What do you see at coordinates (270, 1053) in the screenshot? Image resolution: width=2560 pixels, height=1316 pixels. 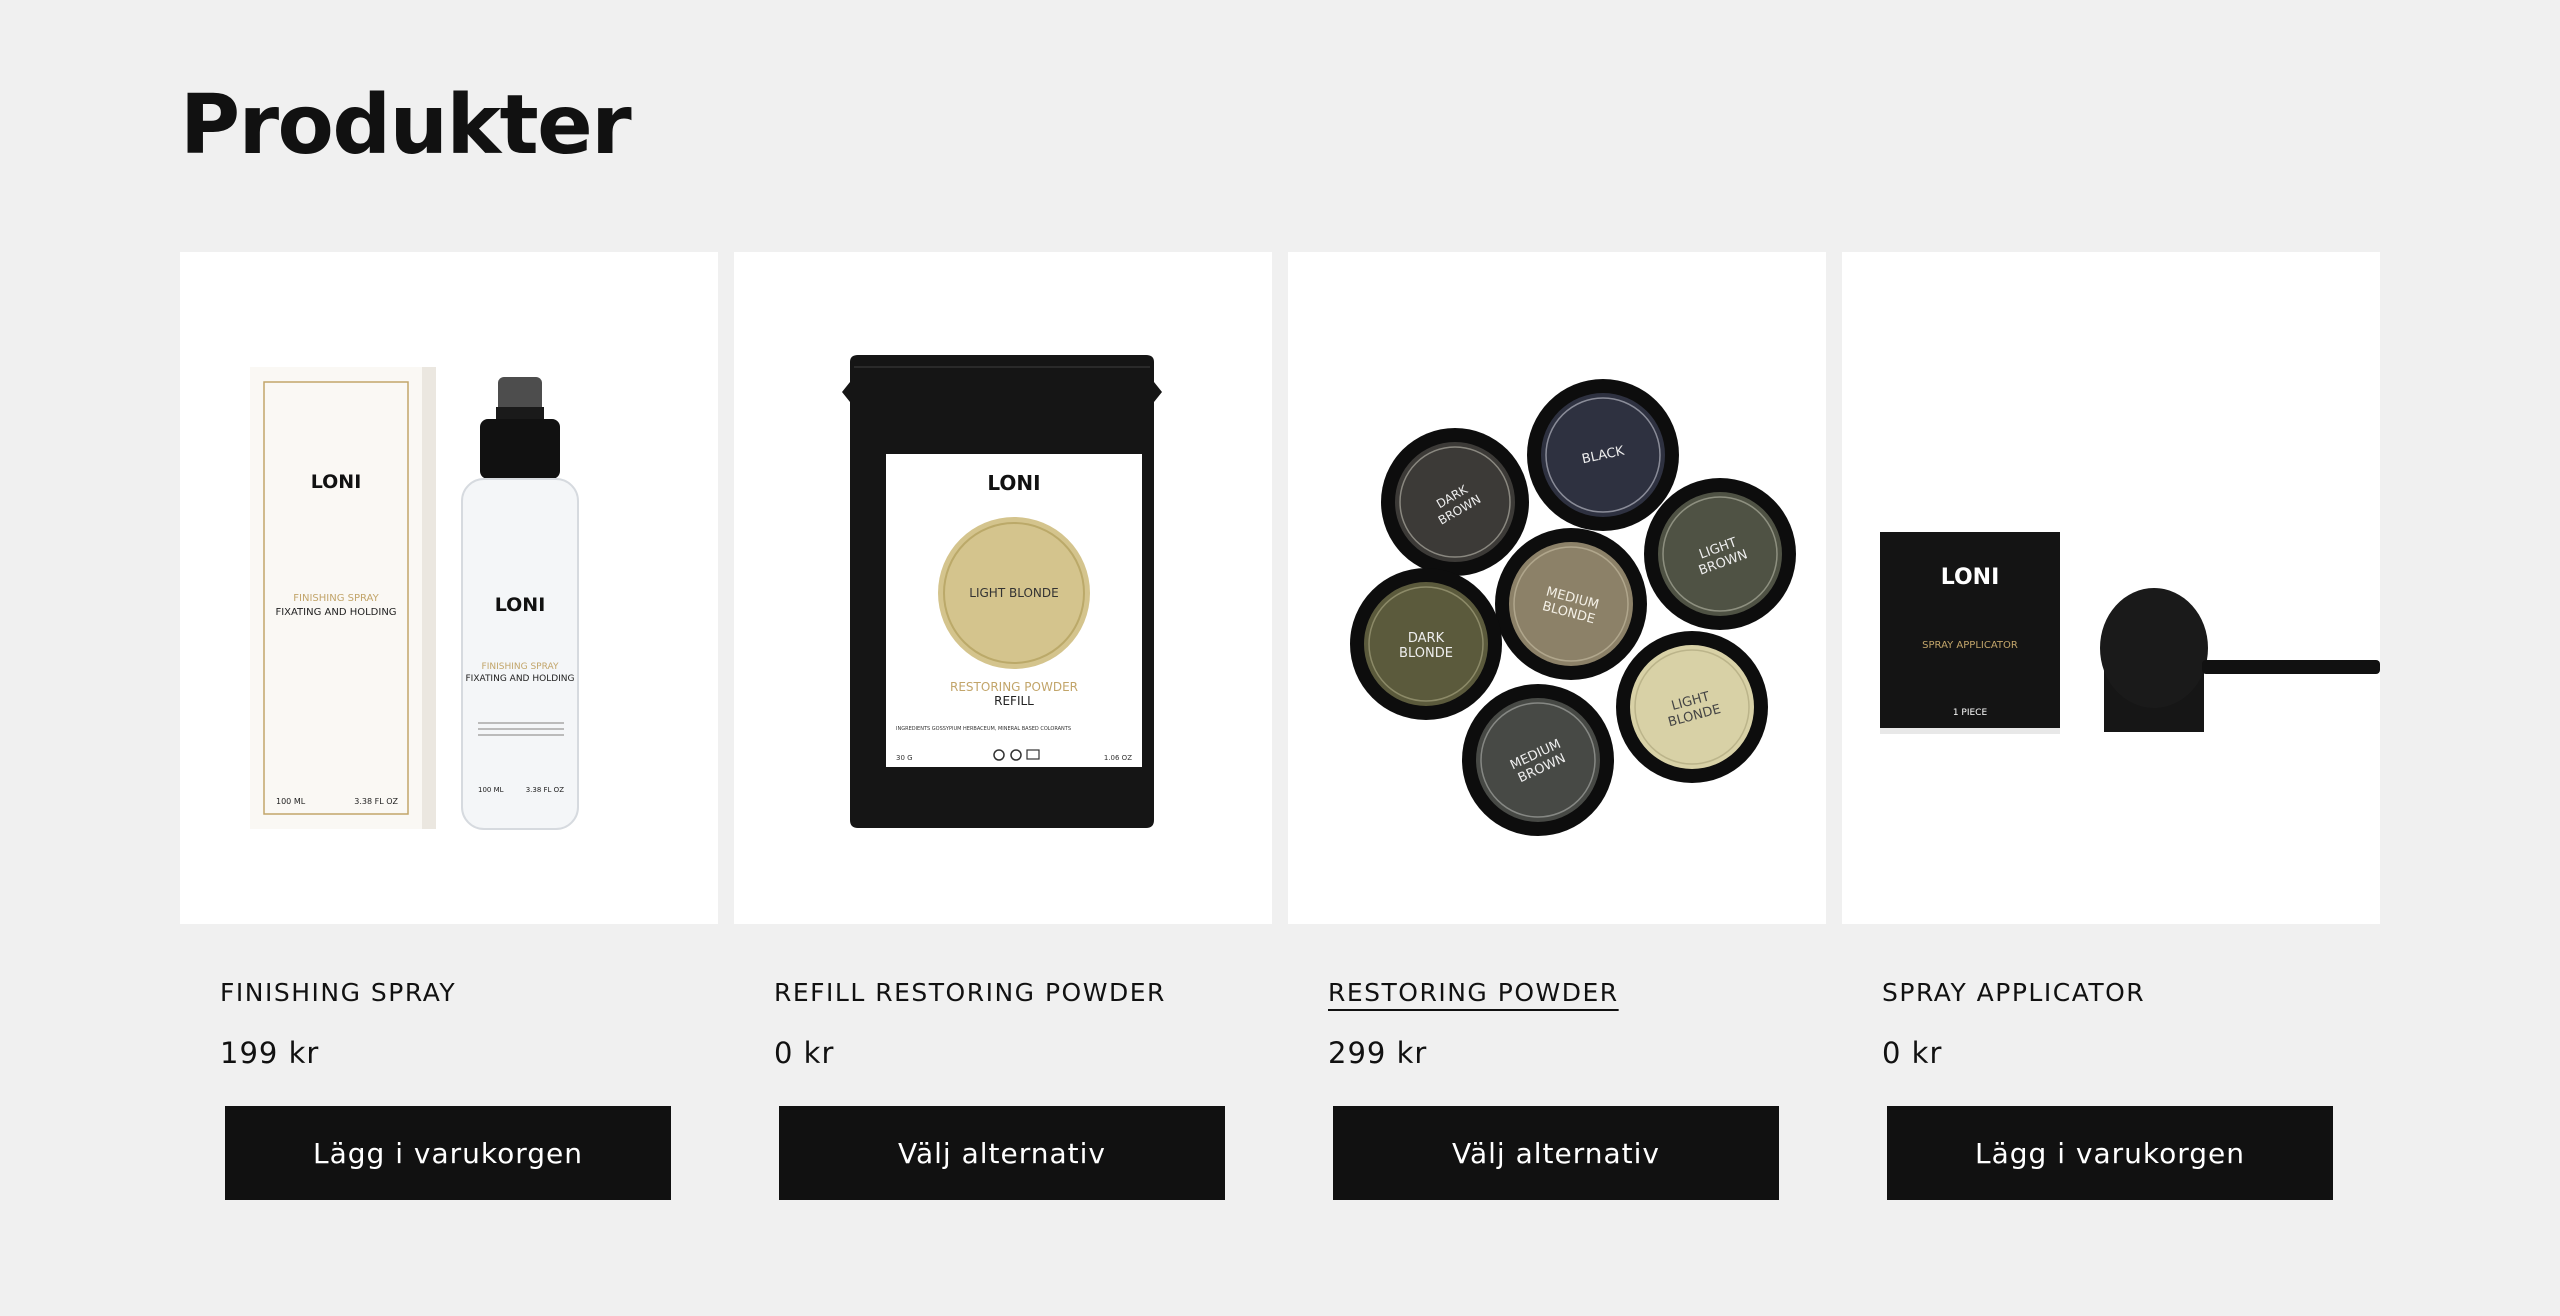 I see `product-price: 199 kr` at bounding box center [270, 1053].